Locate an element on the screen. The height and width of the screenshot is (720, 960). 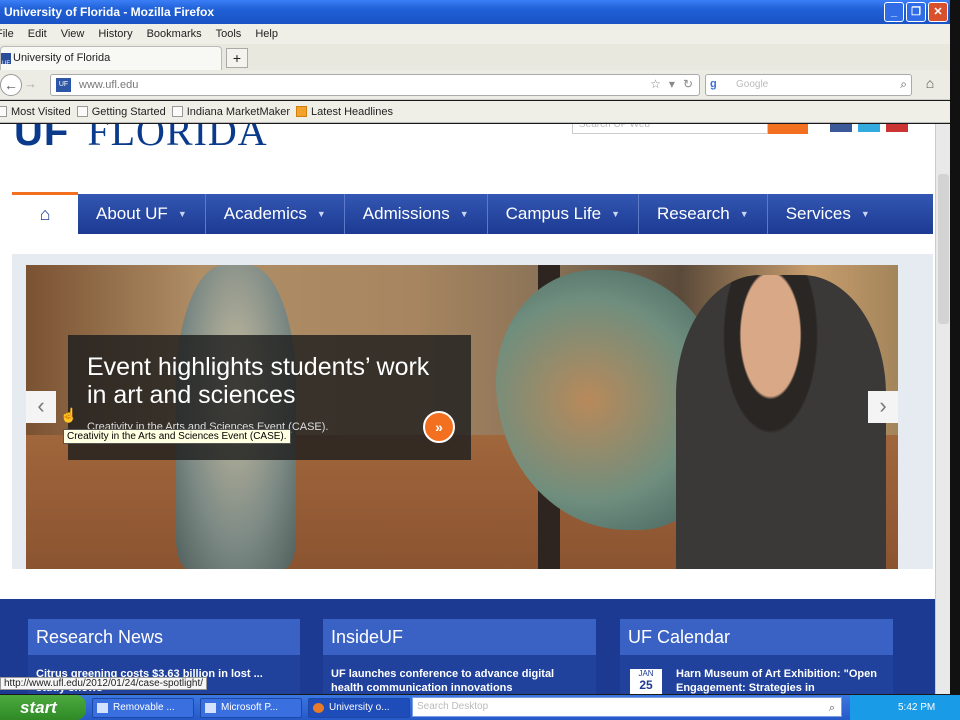
page-scrollbar is located at coordinates (942, 409).